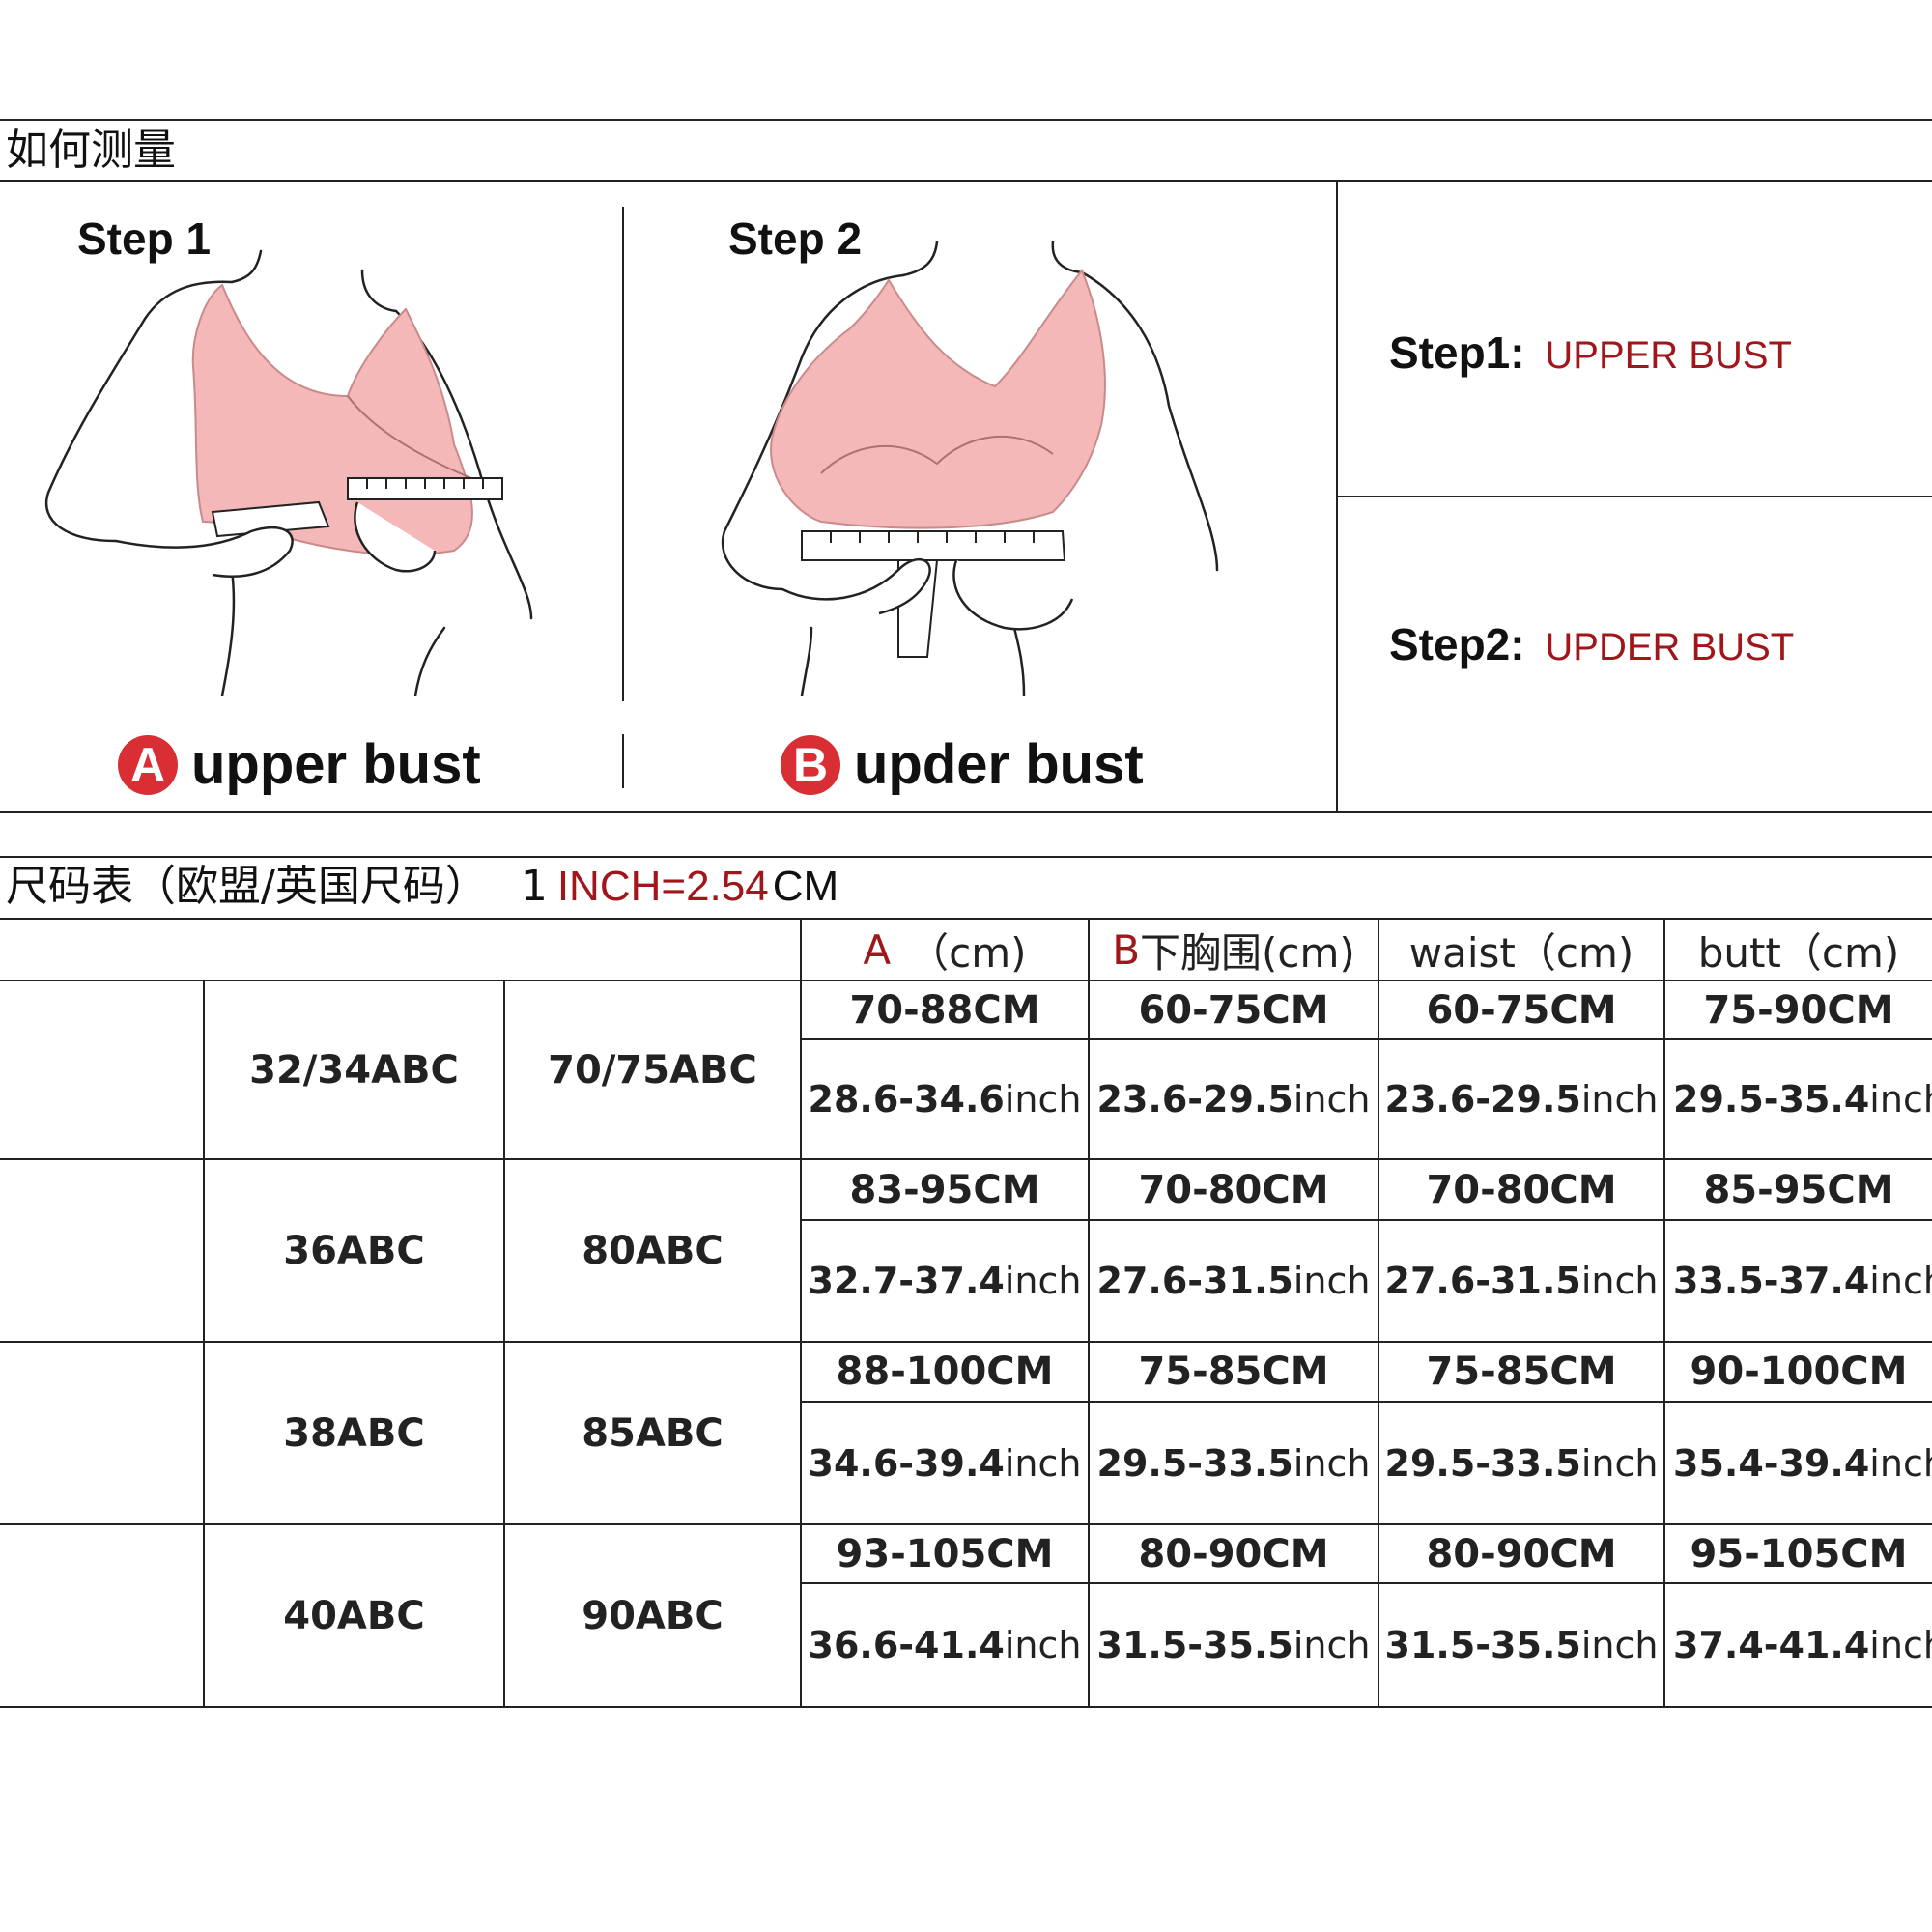  What do you see at coordinates (1521, 1463) in the screenshot?
I see `row3-w-inch: 29.5-33.5 inch` at bounding box center [1521, 1463].